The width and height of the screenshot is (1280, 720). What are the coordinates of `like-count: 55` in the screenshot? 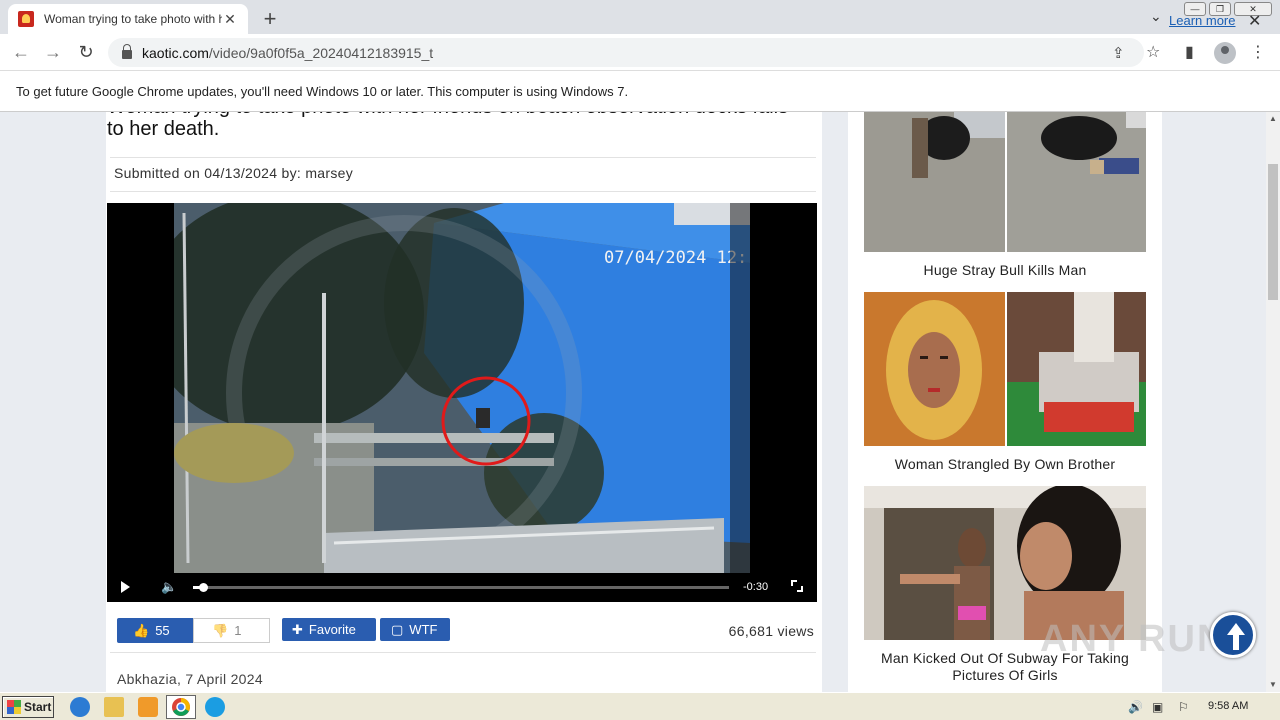 It's located at (162, 630).